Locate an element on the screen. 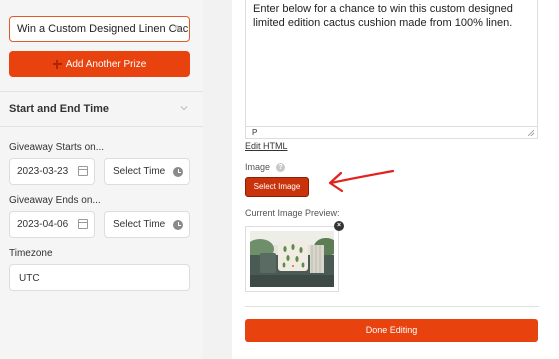 This screenshot has width=559, height=359. select-image-button: Select Image is located at coordinates (277, 187).